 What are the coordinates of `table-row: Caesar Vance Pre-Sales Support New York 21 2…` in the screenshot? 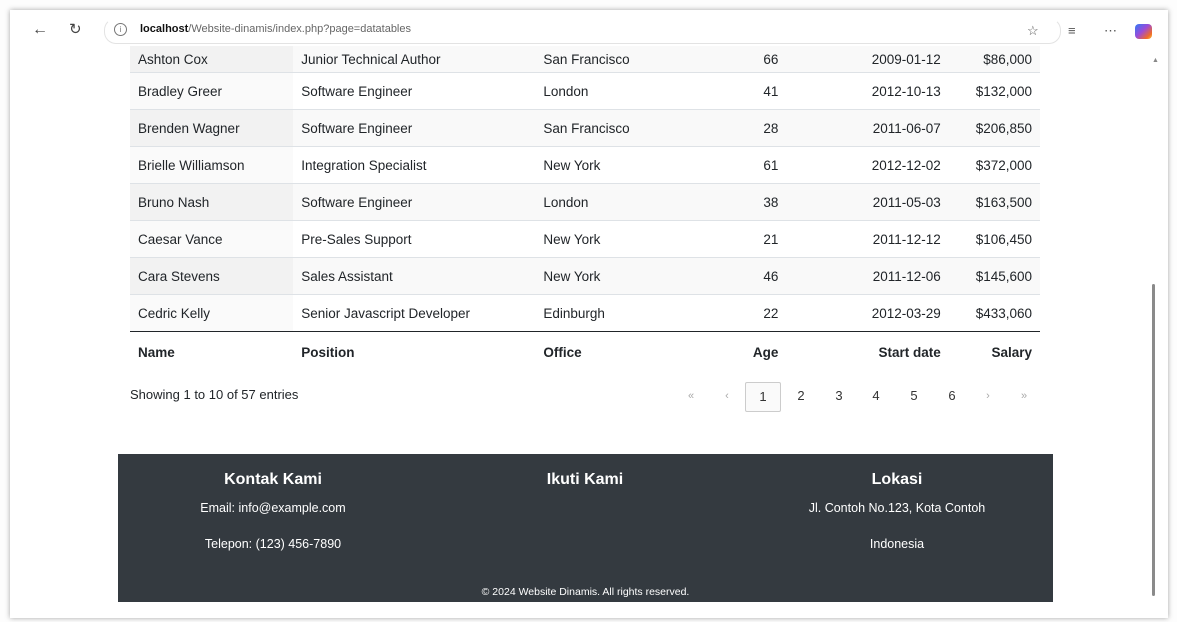 It's located at (585, 239).